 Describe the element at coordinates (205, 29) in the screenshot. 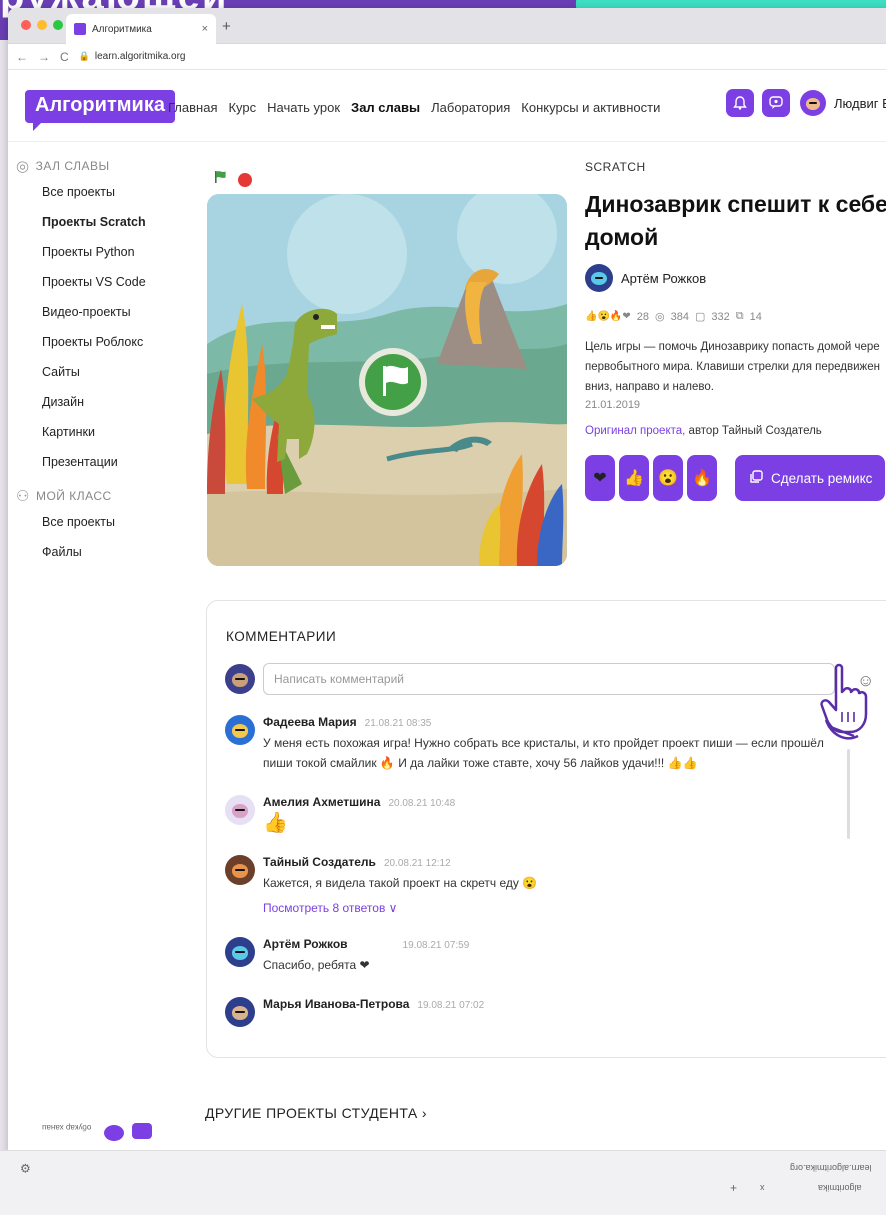

I see `tab-close-icon: ×` at that location.